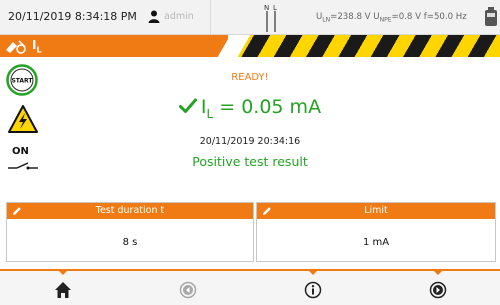 This screenshot has height=305, width=500. What do you see at coordinates (179, 16) in the screenshot?
I see `user-name: admin` at bounding box center [179, 16].